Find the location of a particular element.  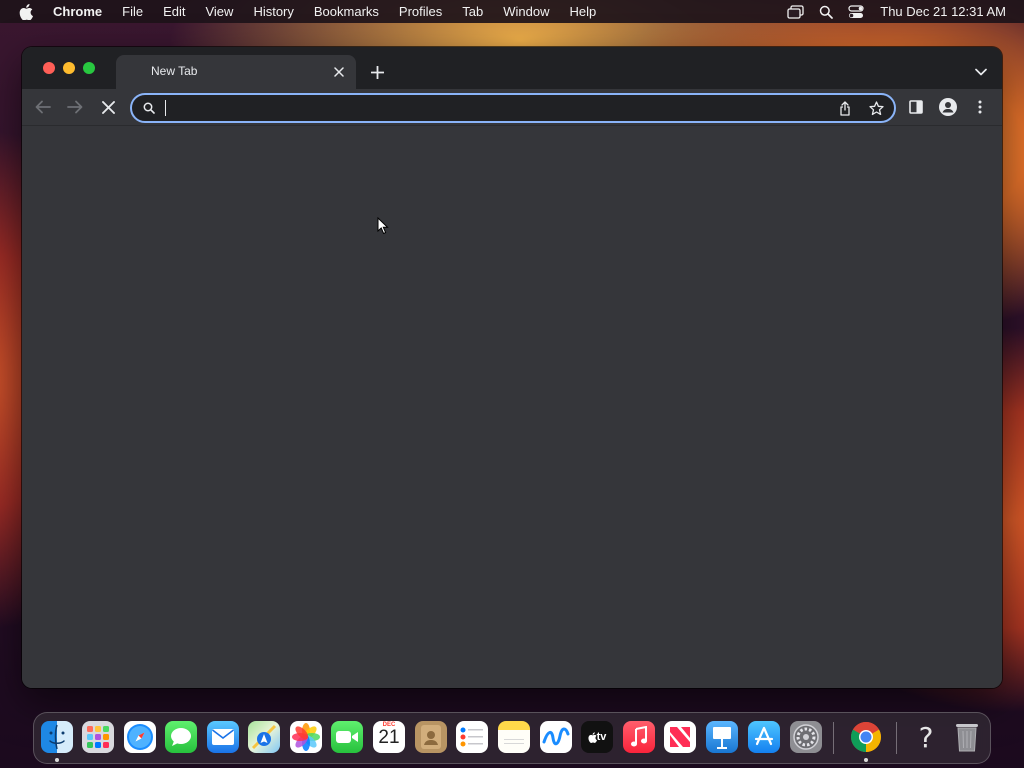

dock: DEC 21 tv ? is located at coordinates (512, 738).